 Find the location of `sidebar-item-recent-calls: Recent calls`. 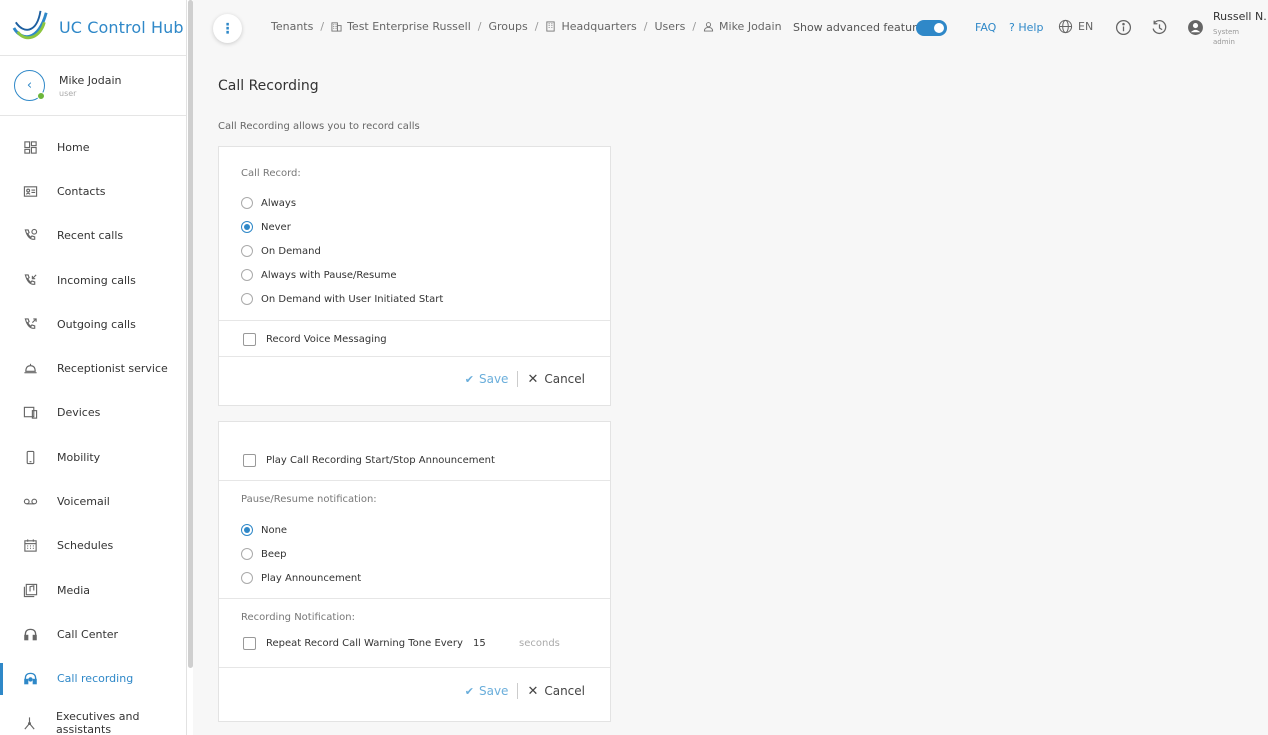

sidebar-item-recent-calls: Recent calls is located at coordinates (93, 236).